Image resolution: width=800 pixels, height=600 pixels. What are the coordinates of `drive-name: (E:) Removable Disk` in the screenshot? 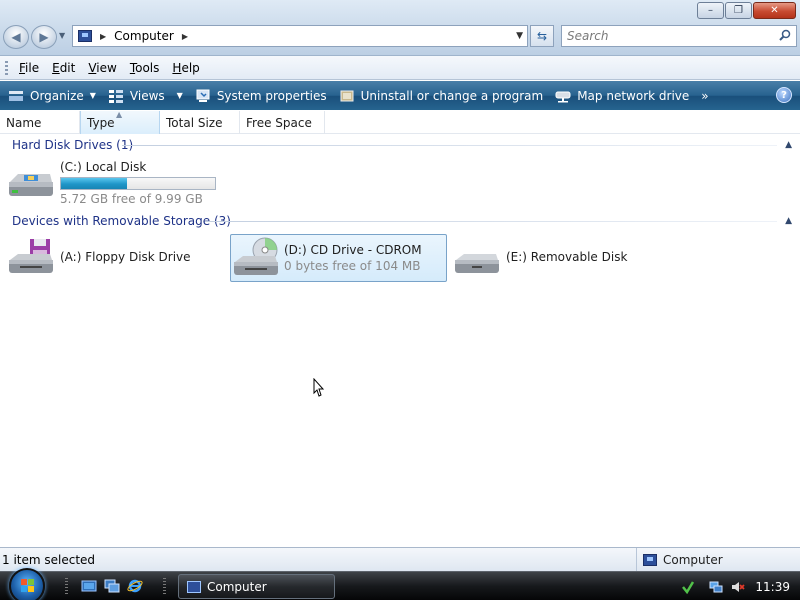 It's located at (567, 257).